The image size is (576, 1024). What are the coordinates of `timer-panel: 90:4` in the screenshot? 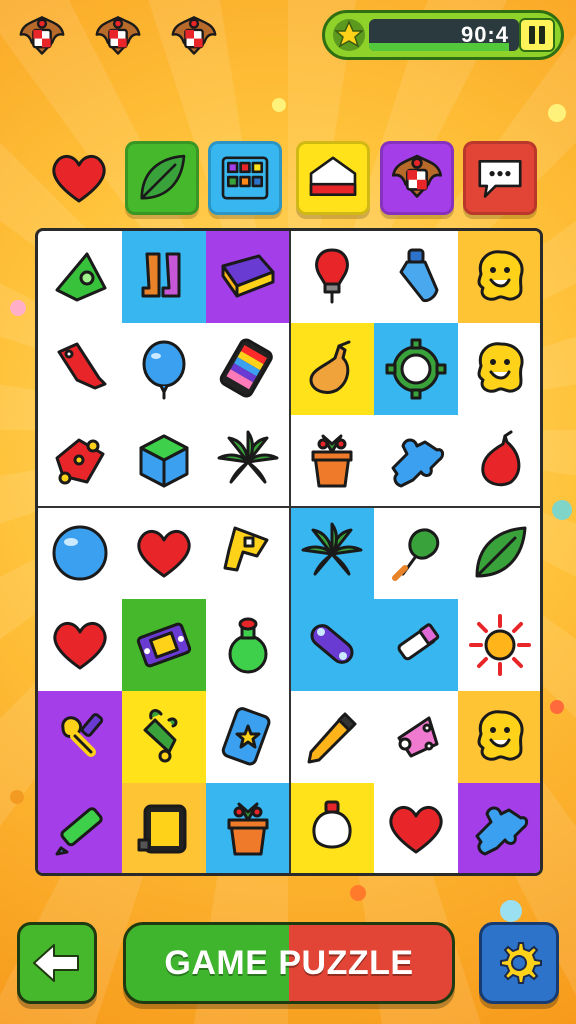 It's located at (443, 35).